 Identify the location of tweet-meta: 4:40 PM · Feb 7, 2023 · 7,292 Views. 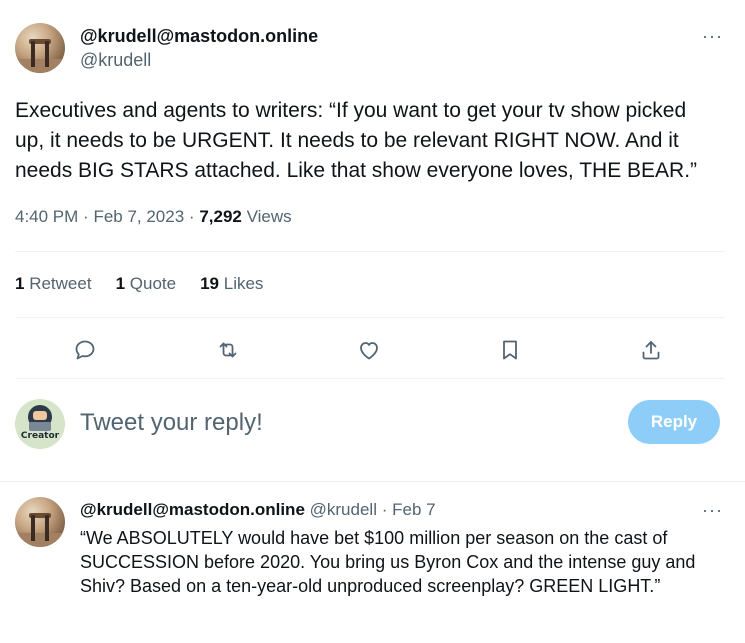
(153, 217).